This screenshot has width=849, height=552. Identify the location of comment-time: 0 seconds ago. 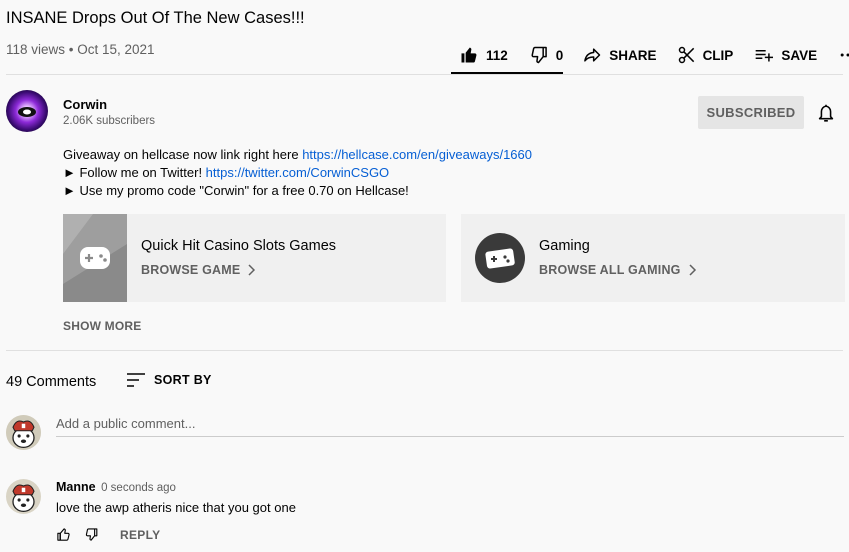
(138, 488).